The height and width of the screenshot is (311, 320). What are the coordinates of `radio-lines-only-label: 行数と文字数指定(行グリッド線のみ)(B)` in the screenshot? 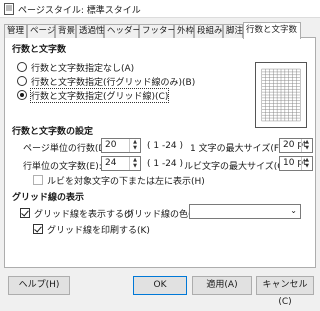 It's located at (113, 83).